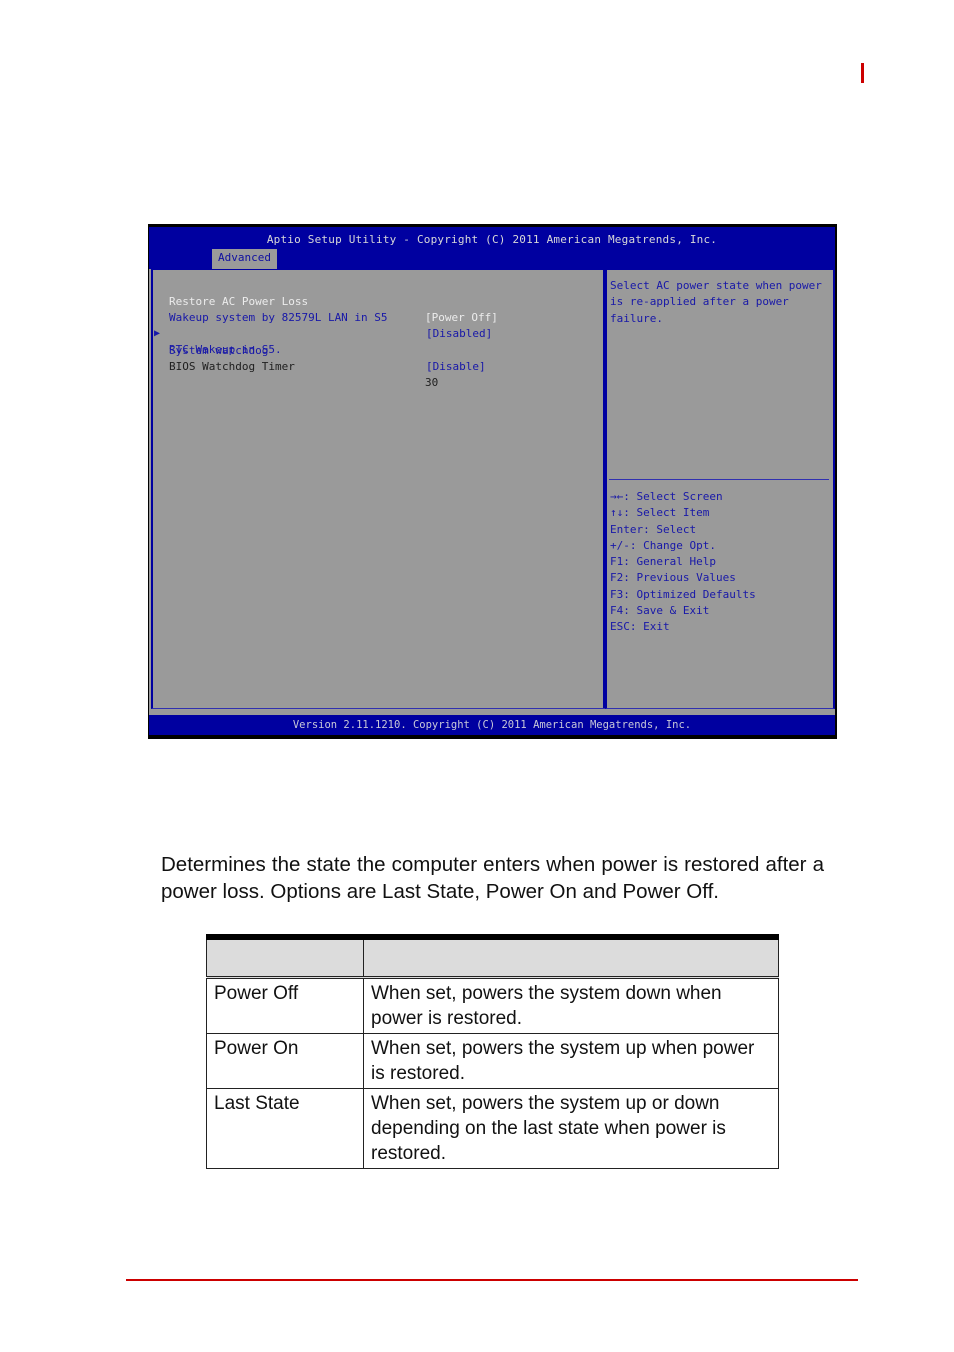 Image resolution: width=954 pixels, height=1352 pixels. I want to click on setting-value: [Power Off], so click(461, 318).